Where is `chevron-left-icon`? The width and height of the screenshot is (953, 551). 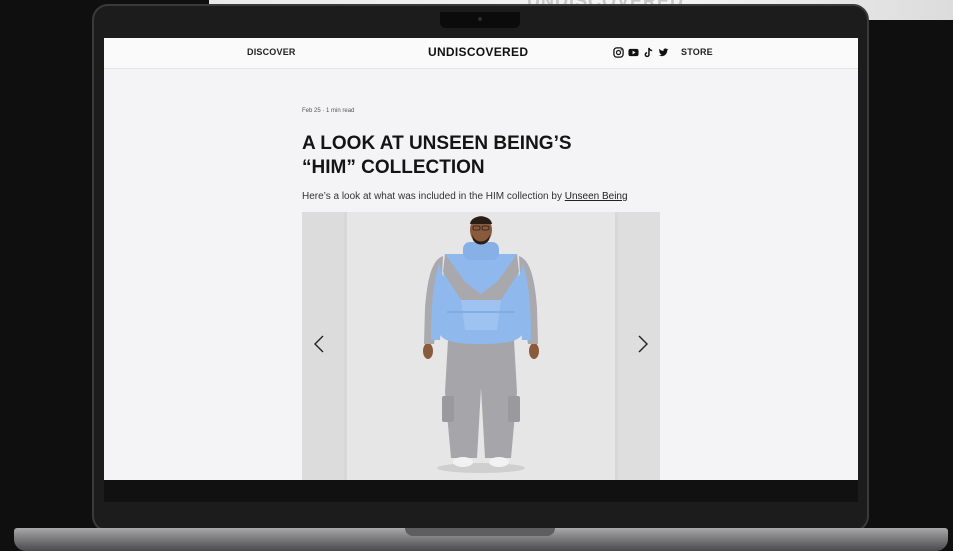 chevron-left-icon is located at coordinates (319, 344).